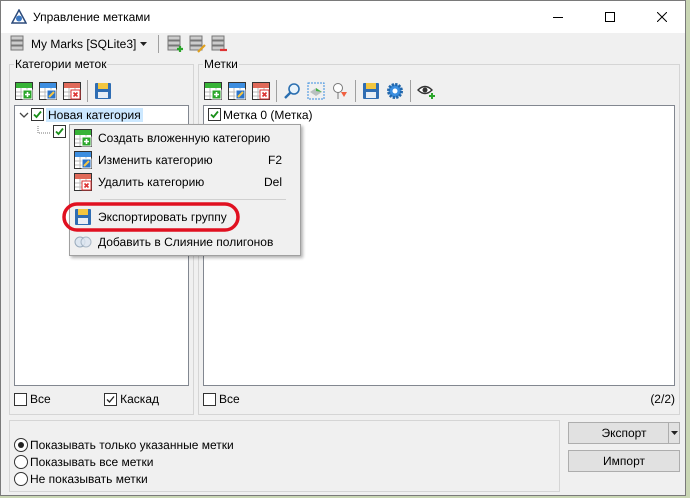  What do you see at coordinates (292, 91) in the screenshot?
I see `search-icon` at bounding box center [292, 91].